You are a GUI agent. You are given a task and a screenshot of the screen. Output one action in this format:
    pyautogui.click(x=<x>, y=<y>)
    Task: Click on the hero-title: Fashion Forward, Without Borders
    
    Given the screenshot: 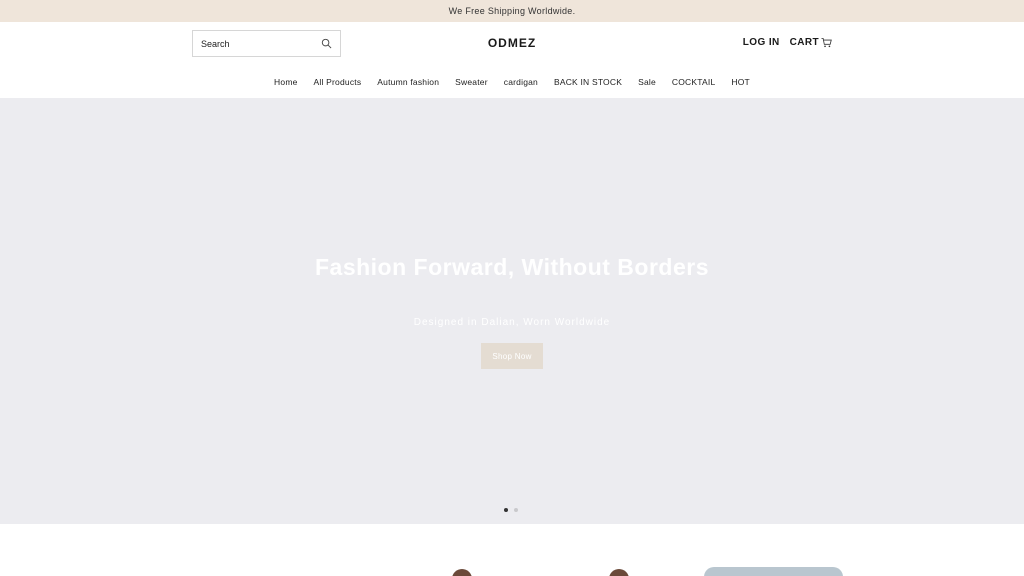 What is the action you would take?
    pyautogui.click(x=512, y=267)
    